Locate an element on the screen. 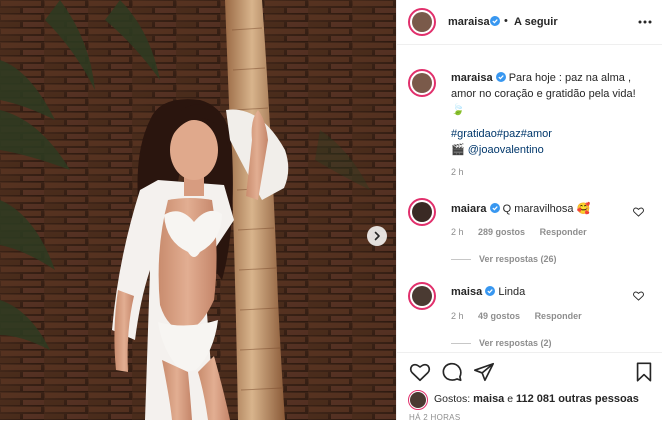 The image size is (662, 422). comment-text: Linda is located at coordinates (512, 292).